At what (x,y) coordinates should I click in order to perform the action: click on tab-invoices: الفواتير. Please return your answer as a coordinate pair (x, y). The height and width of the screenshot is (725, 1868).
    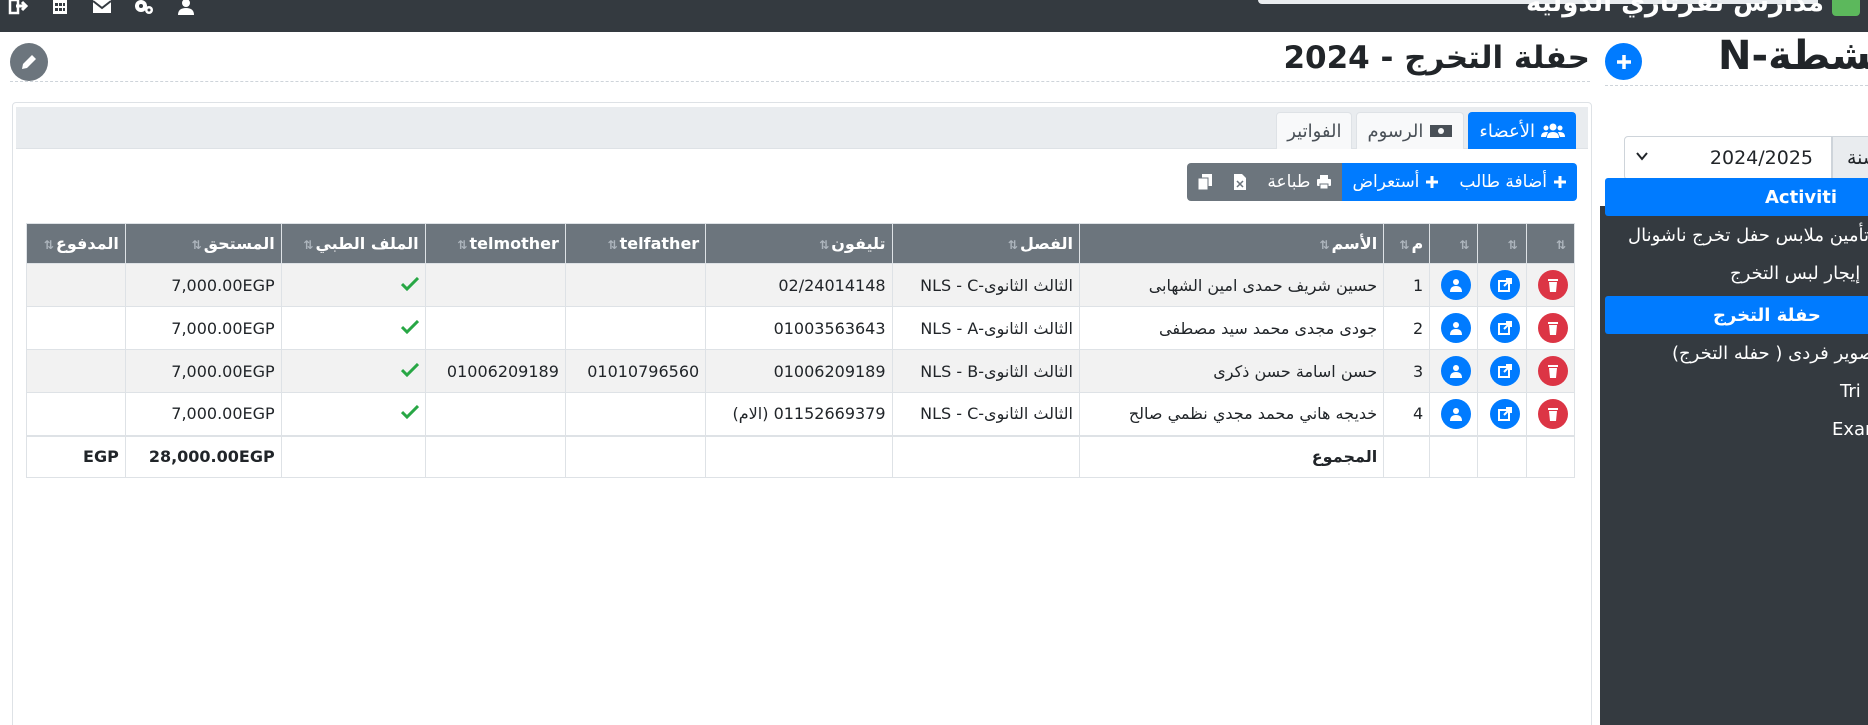
    Looking at the image, I should click on (1314, 130).